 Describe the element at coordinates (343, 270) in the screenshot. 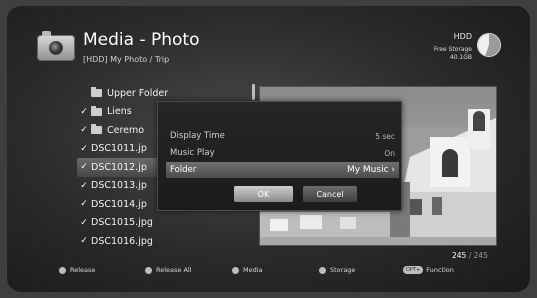

I see `hint-label: Storage` at that location.